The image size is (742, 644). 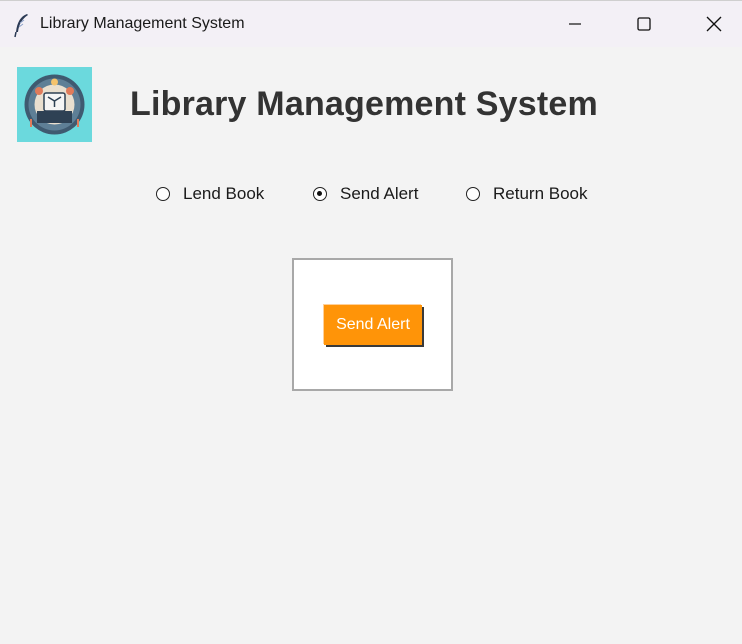 What do you see at coordinates (224, 193) in the screenshot?
I see `radio-label: Lend Book` at bounding box center [224, 193].